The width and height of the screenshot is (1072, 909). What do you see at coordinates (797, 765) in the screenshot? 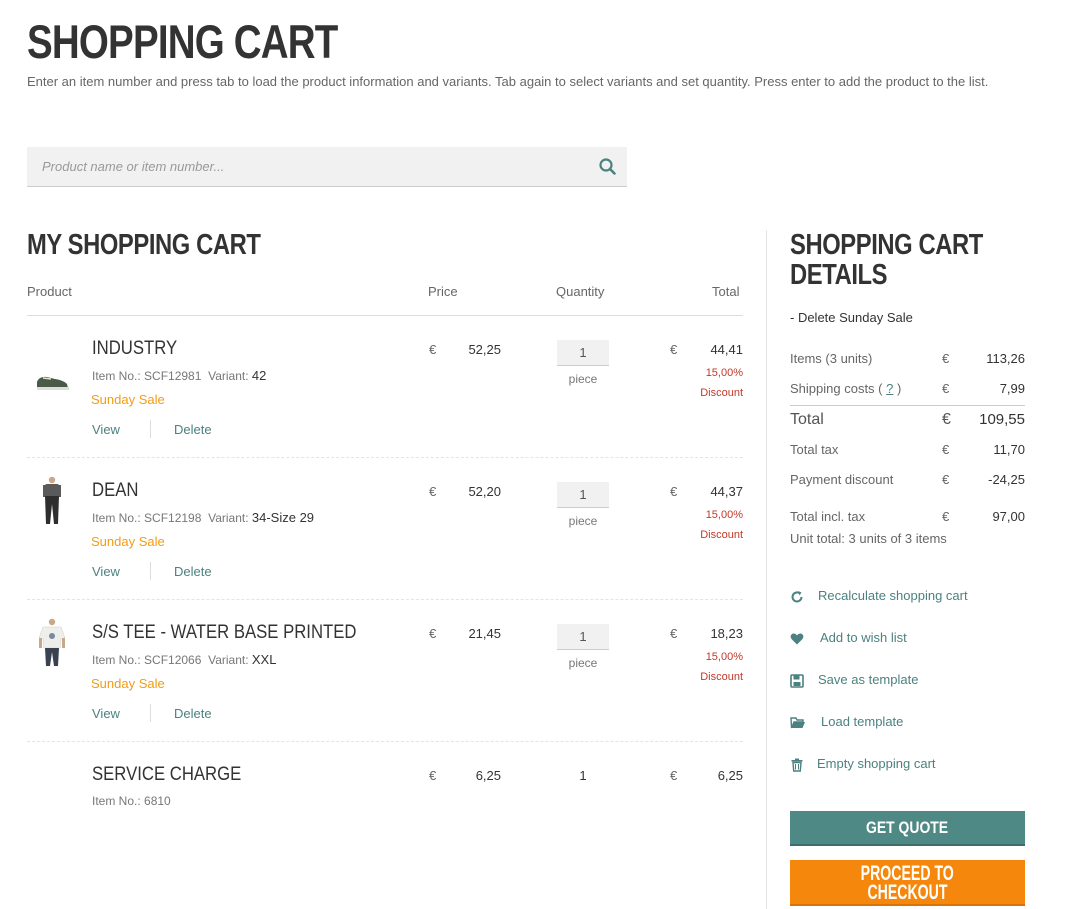
I see `trash-icon` at bounding box center [797, 765].